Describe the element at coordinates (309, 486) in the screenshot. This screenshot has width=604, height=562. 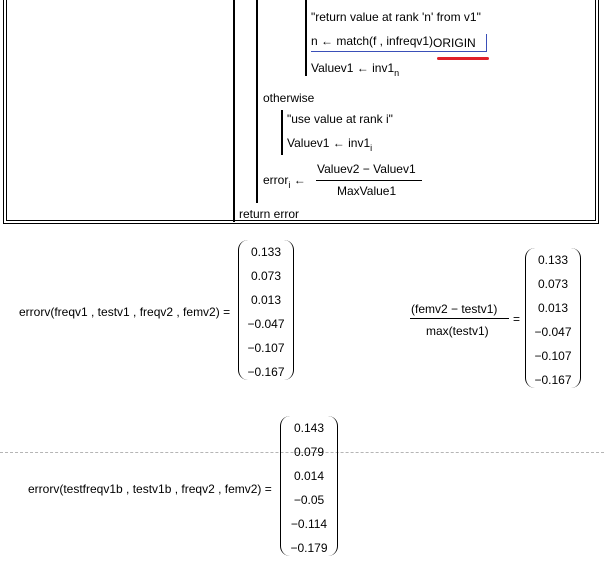
I see `eval3-result-matrix: 0.143 0.079 0.014 −0.05 −0.114 −0.179` at that location.